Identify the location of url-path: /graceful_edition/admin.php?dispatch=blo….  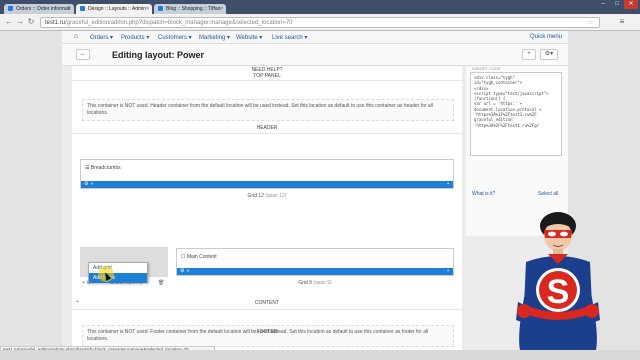
(179, 23).